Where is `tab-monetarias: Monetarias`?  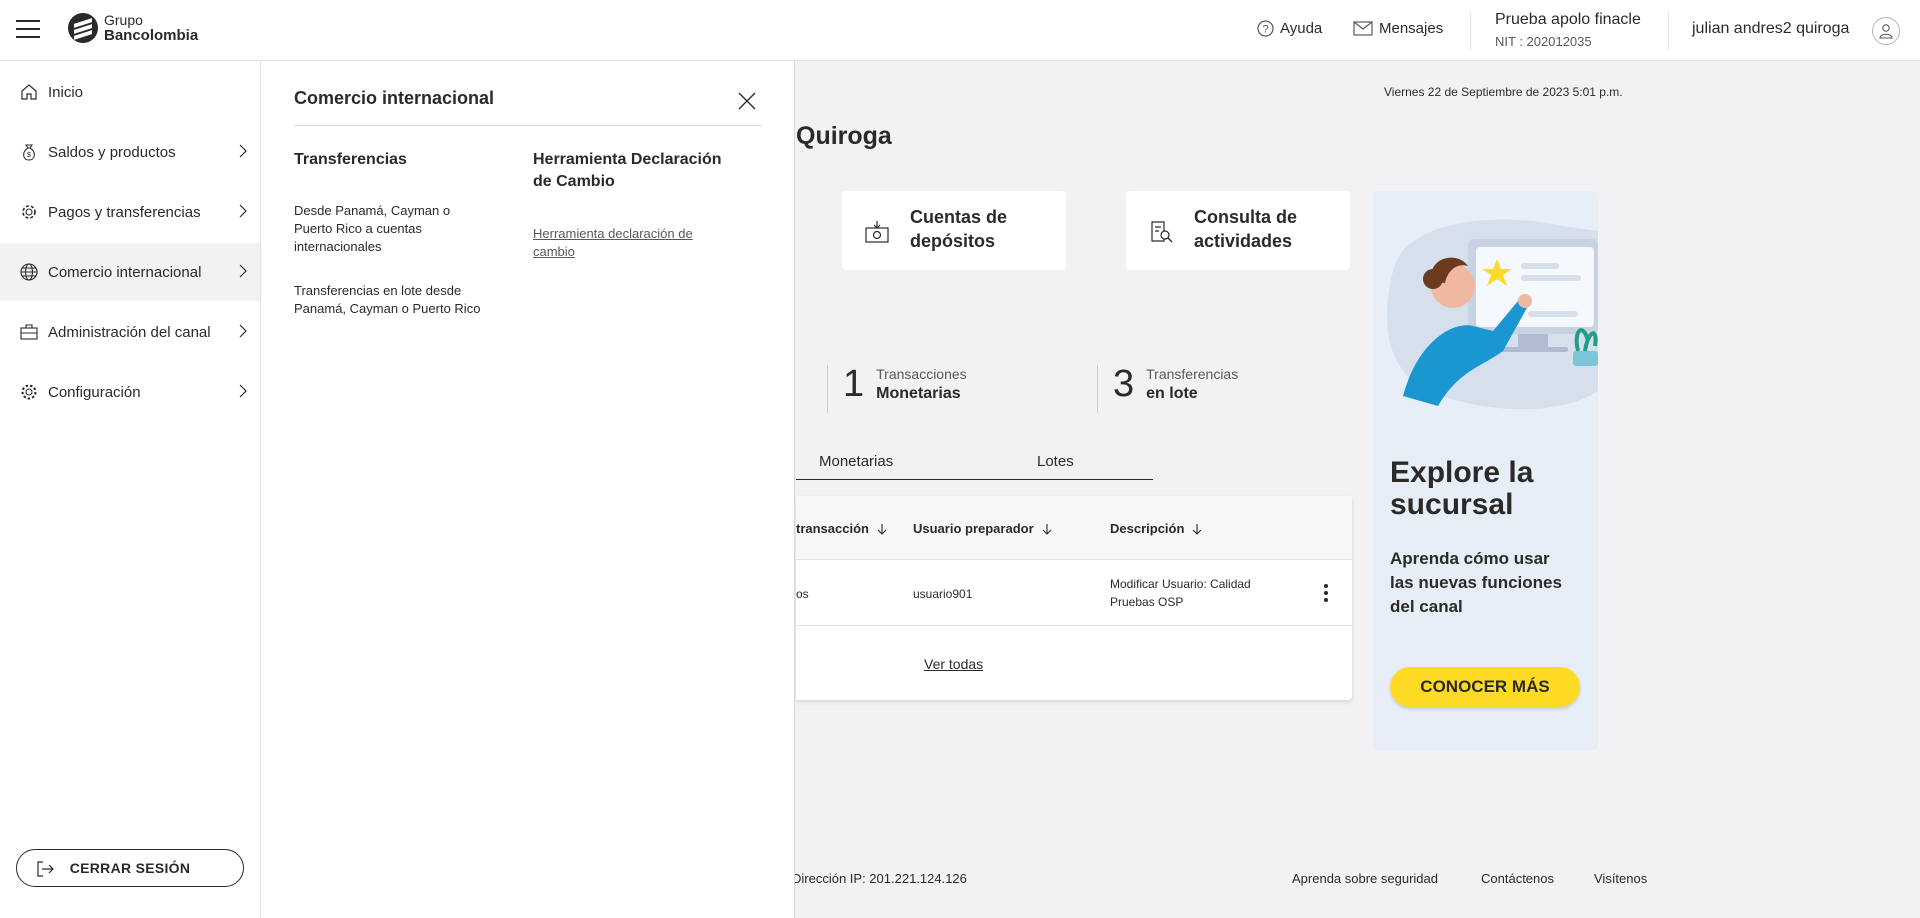 tab-monetarias: Monetarias is located at coordinates (856, 461).